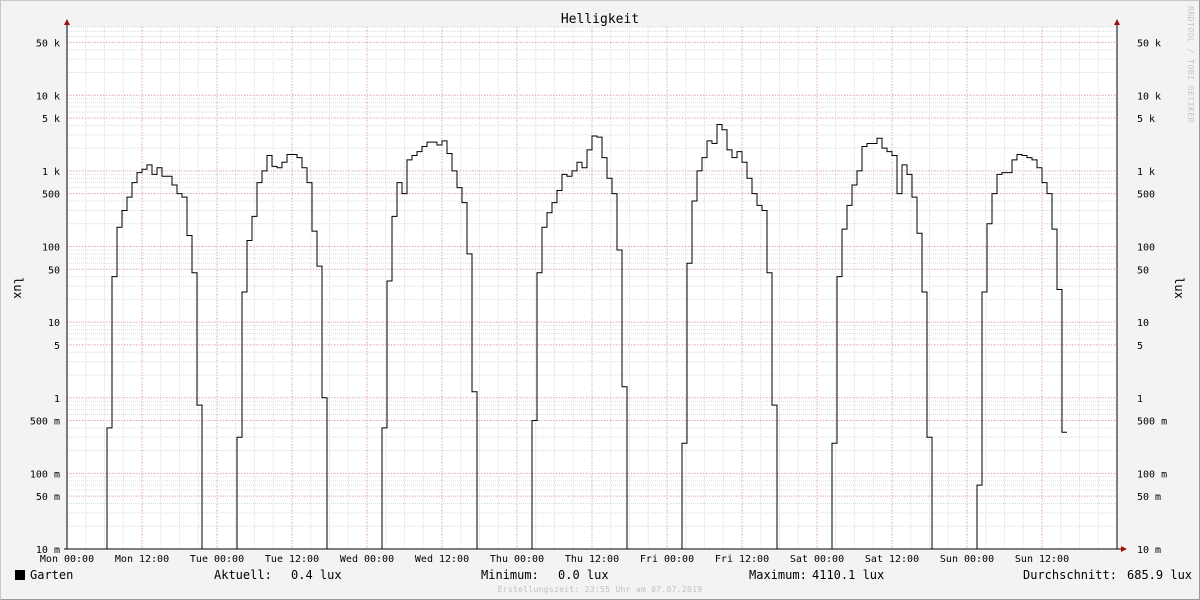  Describe the element at coordinates (51, 119) in the screenshot. I see `y-tick-label: 5 k` at that location.